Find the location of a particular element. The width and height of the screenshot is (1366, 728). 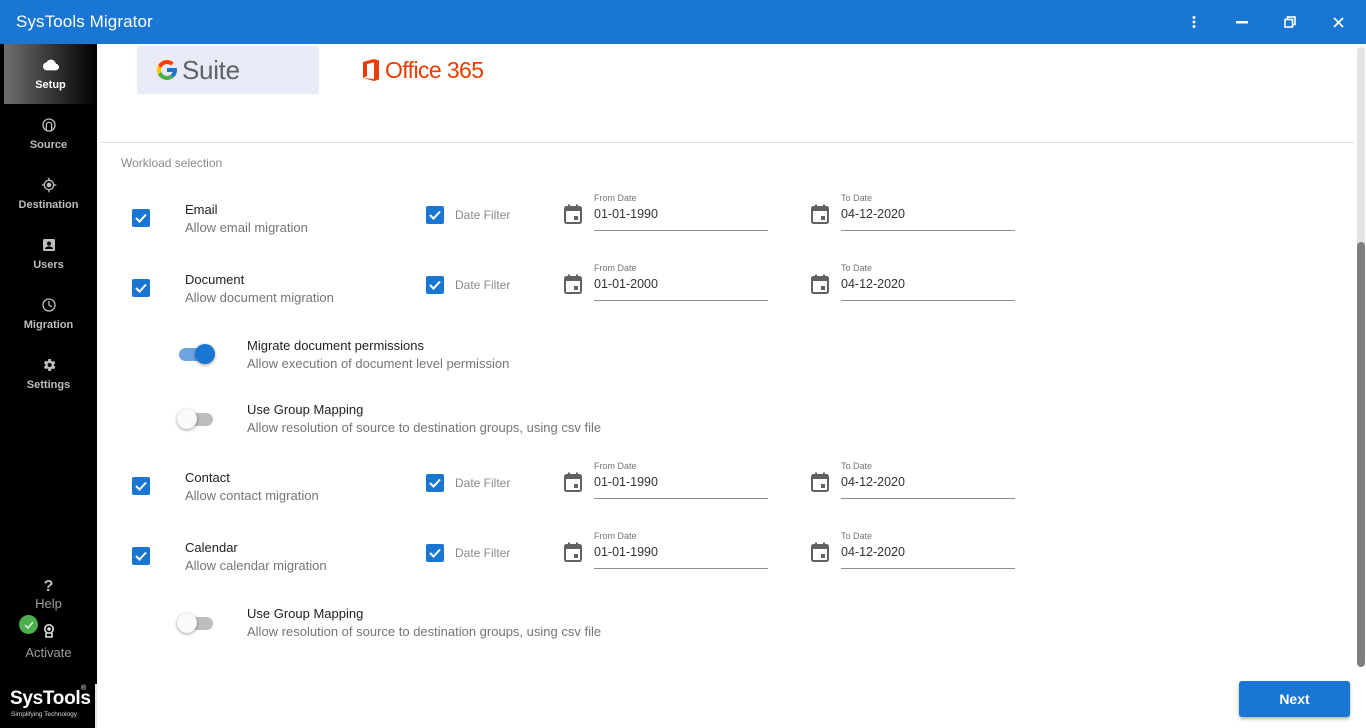

more-vert-icon is located at coordinates (1194, 22).